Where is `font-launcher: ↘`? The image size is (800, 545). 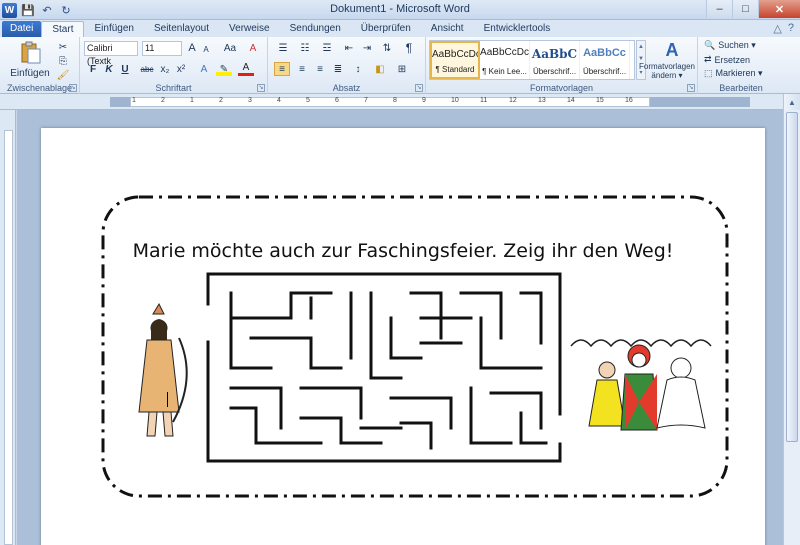
font-launcher: ↘ is located at coordinates (261, 88).